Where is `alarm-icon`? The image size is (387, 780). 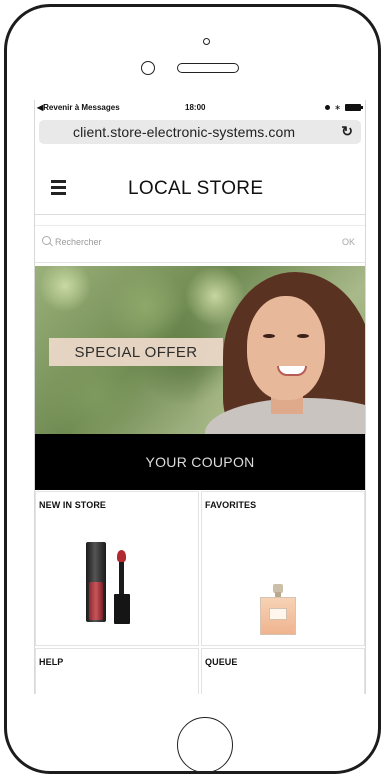 alarm-icon is located at coordinates (328, 107).